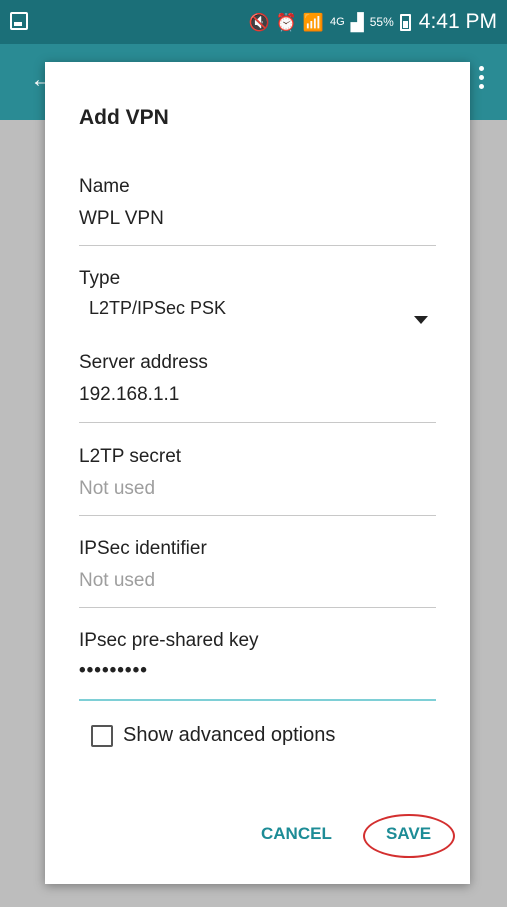 This screenshot has width=507, height=907. What do you see at coordinates (408, 834) in the screenshot?
I see `save-button: SAVE` at bounding box center [408, 834].